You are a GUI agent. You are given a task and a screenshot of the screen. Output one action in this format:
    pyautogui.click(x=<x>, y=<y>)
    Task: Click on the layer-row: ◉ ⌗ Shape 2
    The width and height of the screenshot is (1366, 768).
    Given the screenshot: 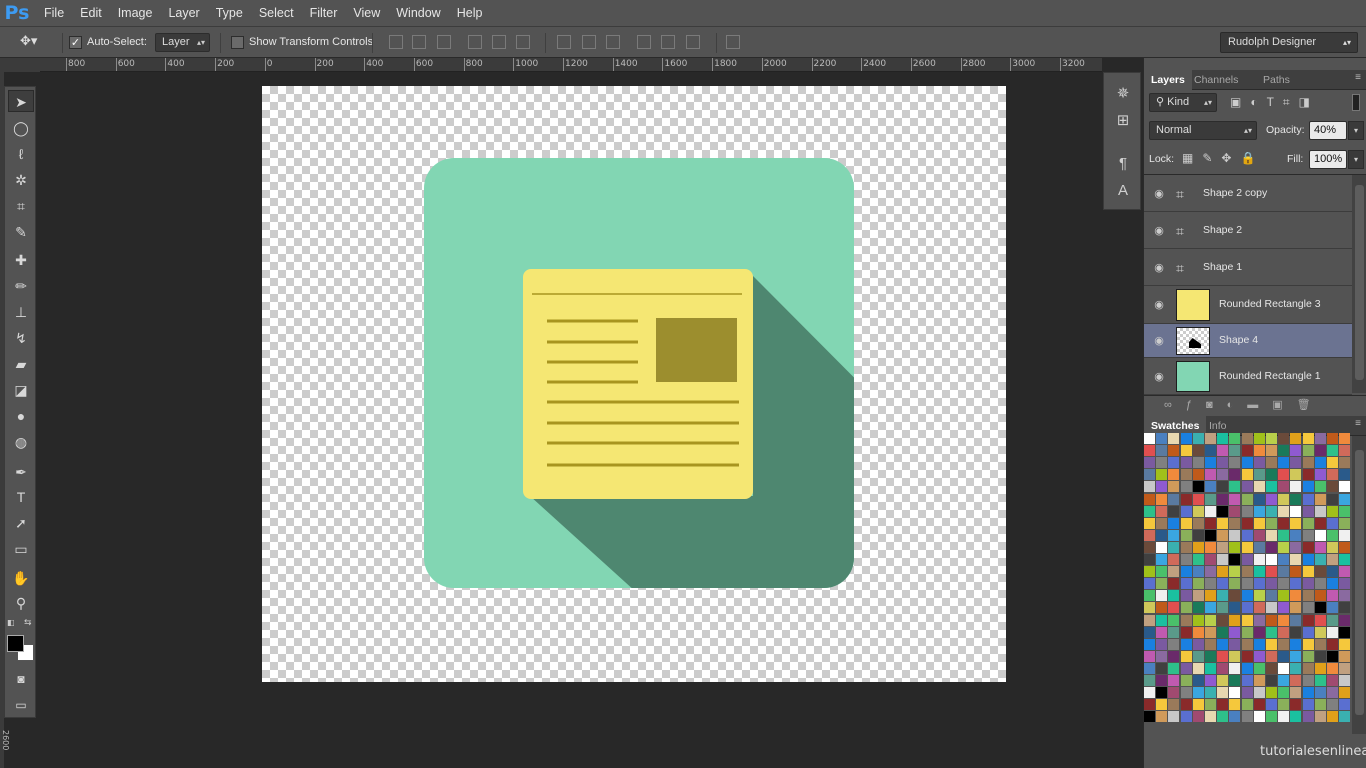 What is the action you would take?
    pyautogui.click(x=1248, y=230)
    